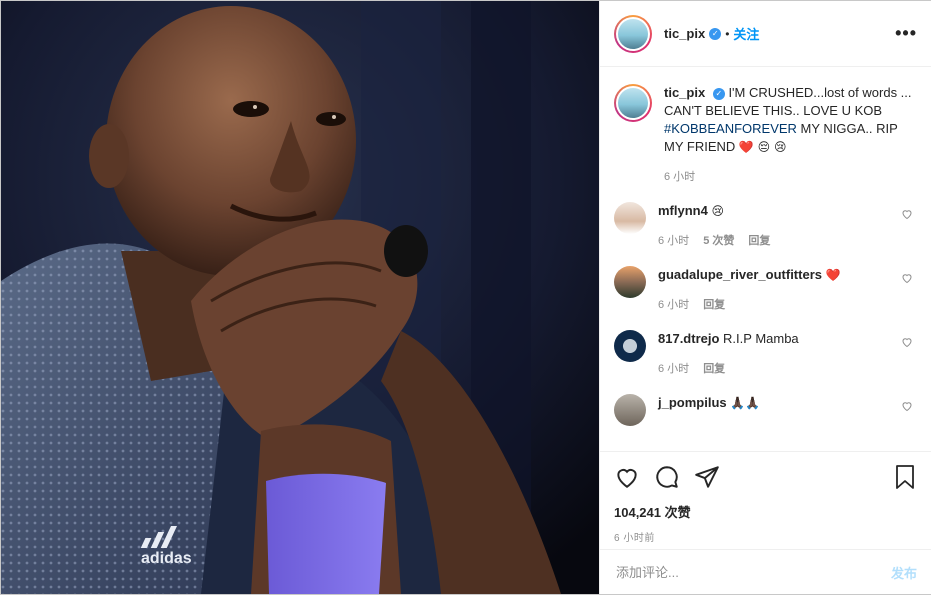 The height and width of the screenshot is (595, 931). What do you see at coordinates (904, 572) in the screenshot?
I see `post-comment-button: 发布` at bounding box center [904, 572].